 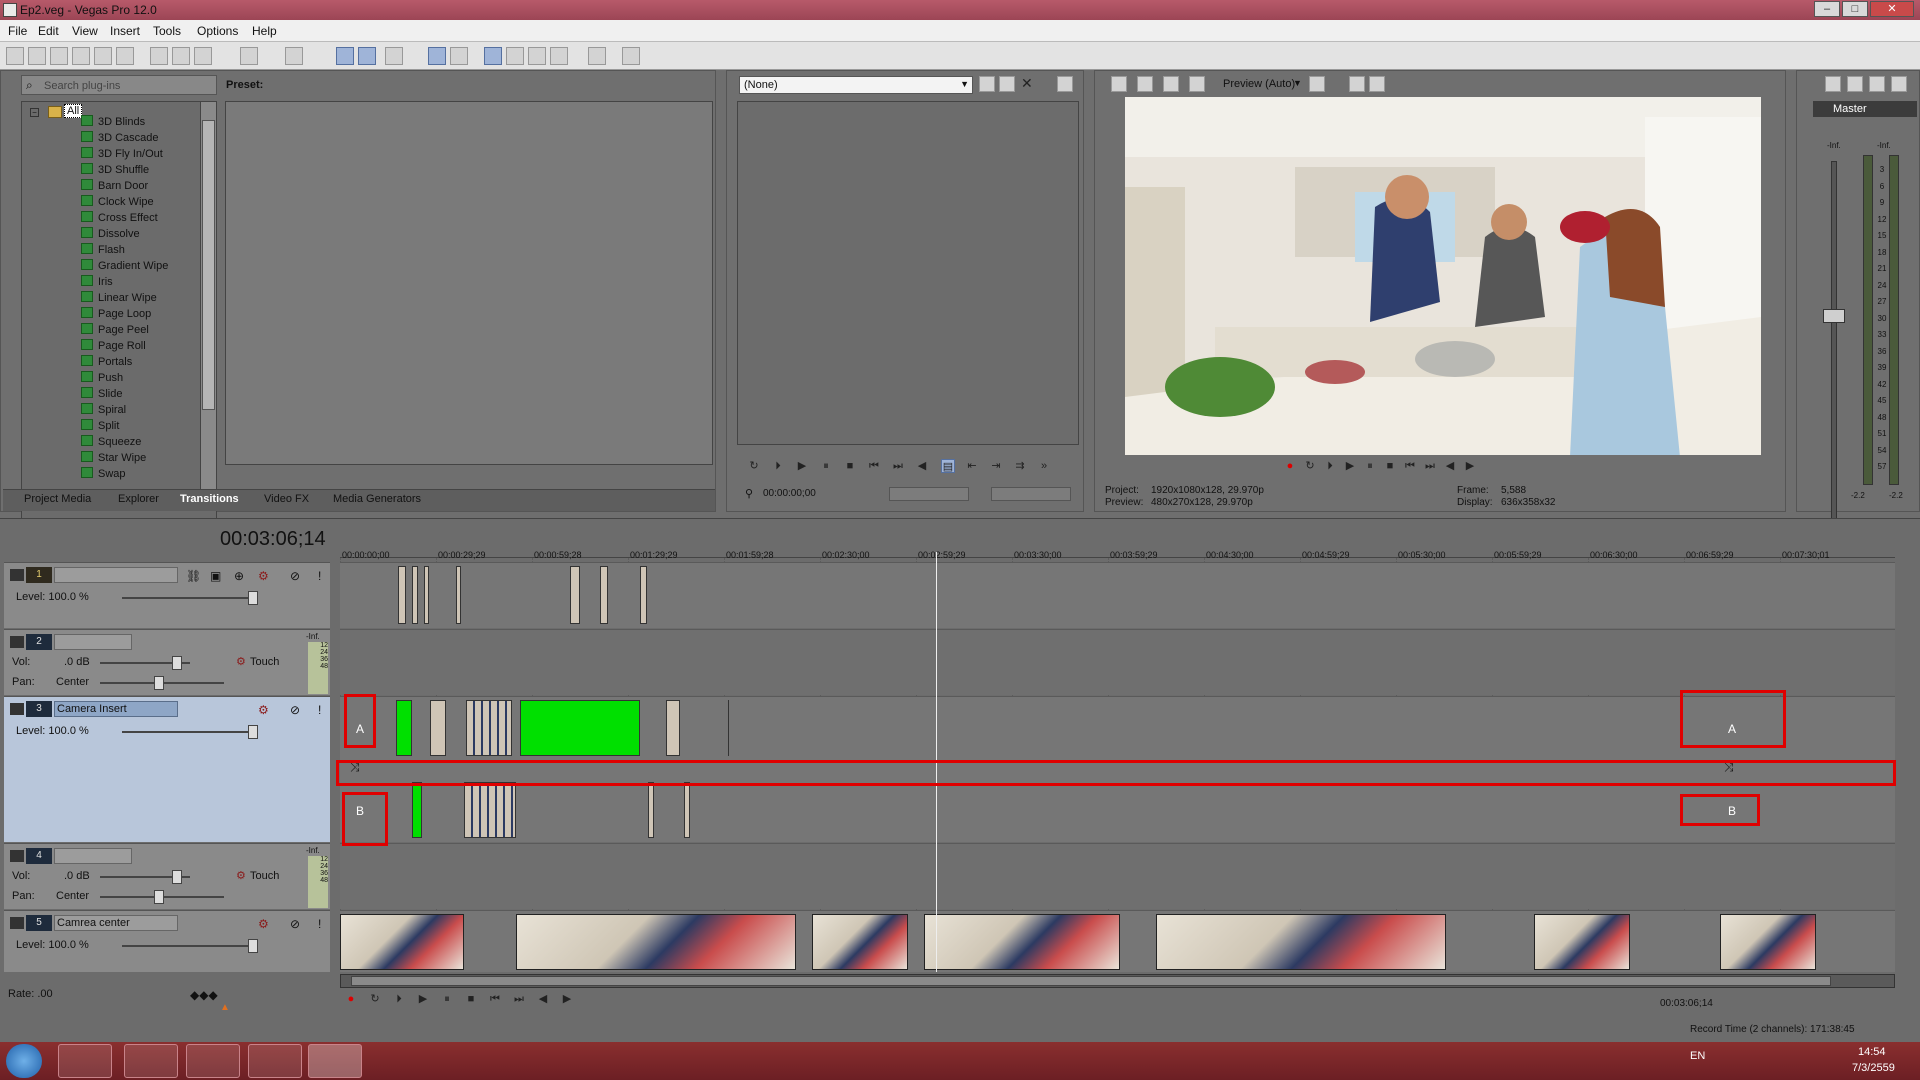 I want to click on transition-item: Squeeze, so click(x=111, y=442).